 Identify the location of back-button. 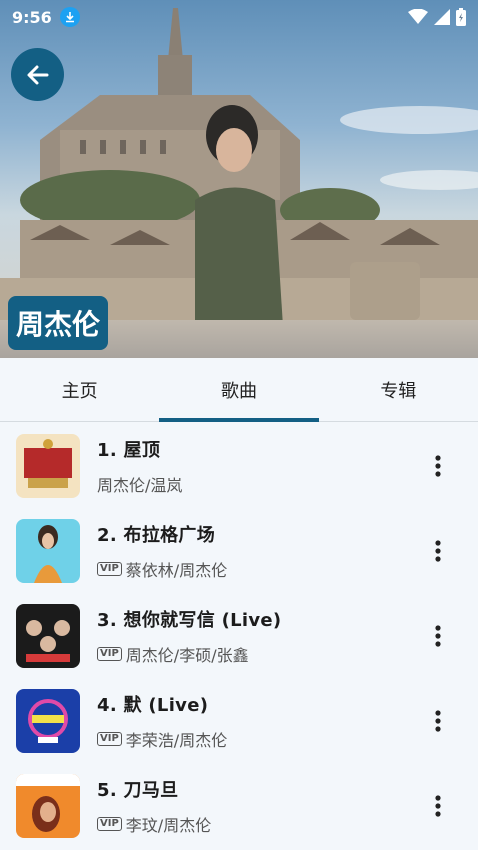
(37, 74).